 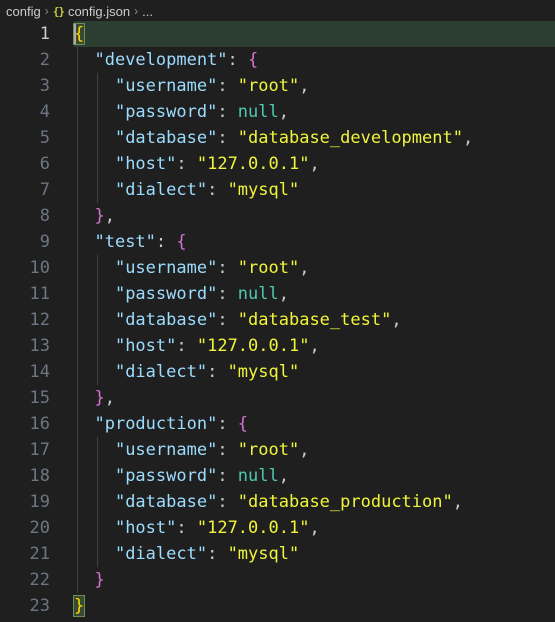 I want to click on code-line: 16 "production": {, so click(x=277, y=424).